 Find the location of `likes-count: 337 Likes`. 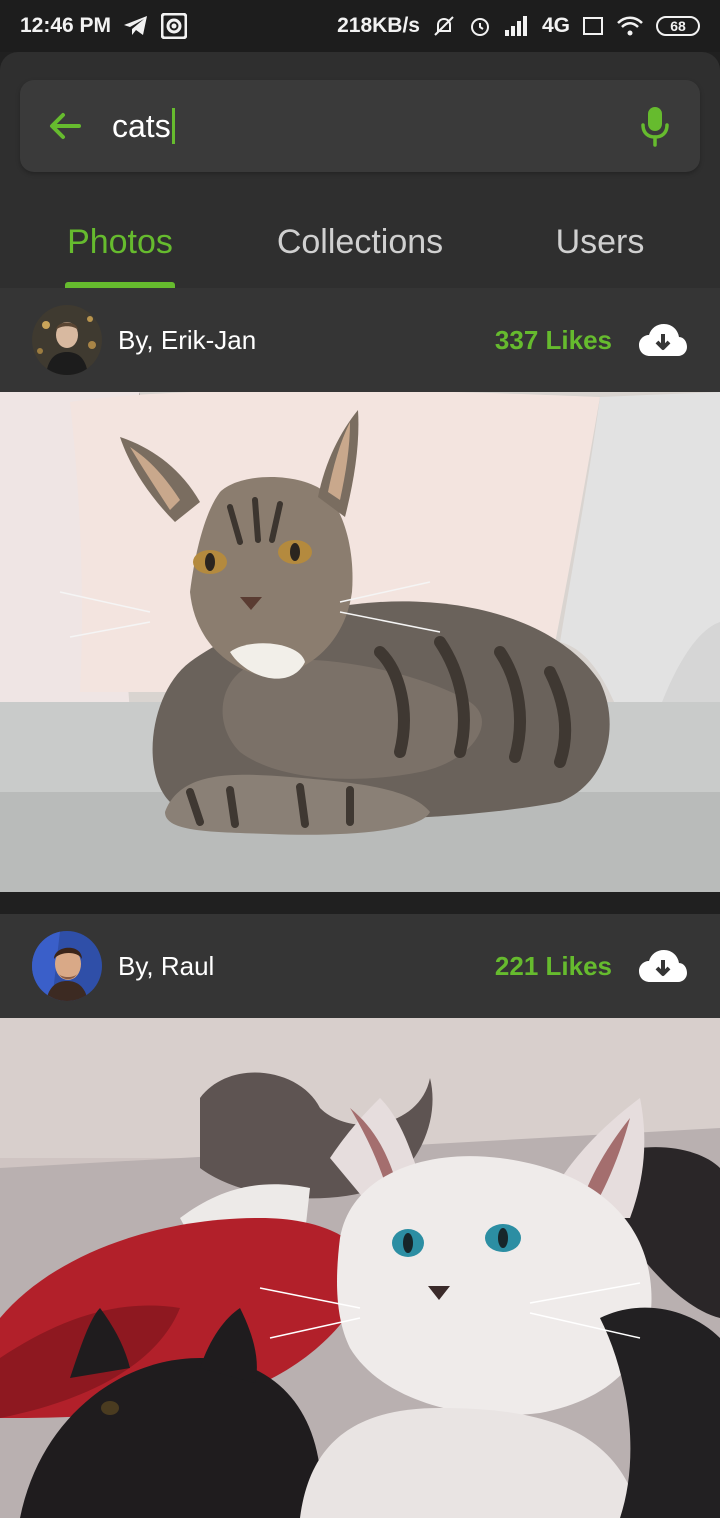

likes-count: 337 Likes is located at coordinates (553, 339).